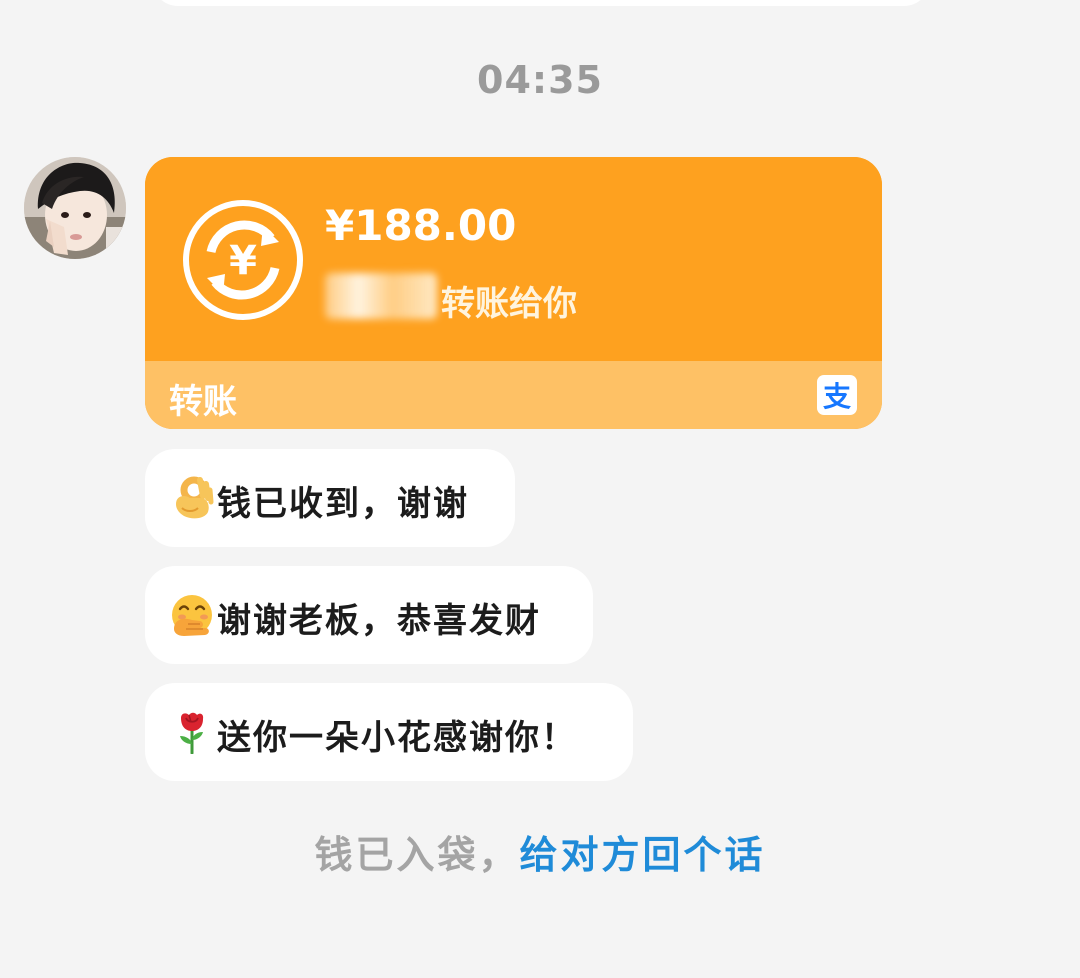  I want to click on message-bubble: 送你一朵小花感谢你！, so click(389, 732).